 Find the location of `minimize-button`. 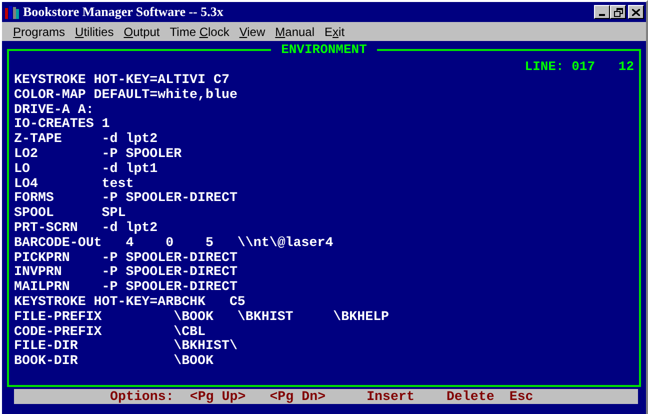

minimize-button is located at coordinates (602, 12).